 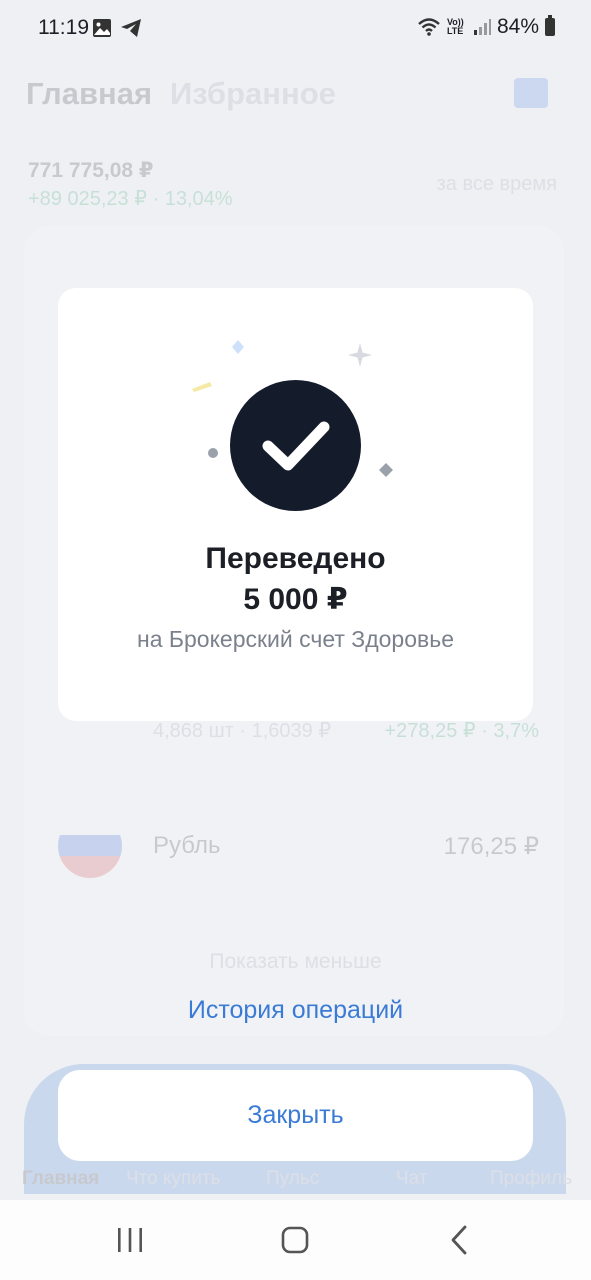 I want to click on show-less-link: Показать меньше, so click(x=295, y=961).